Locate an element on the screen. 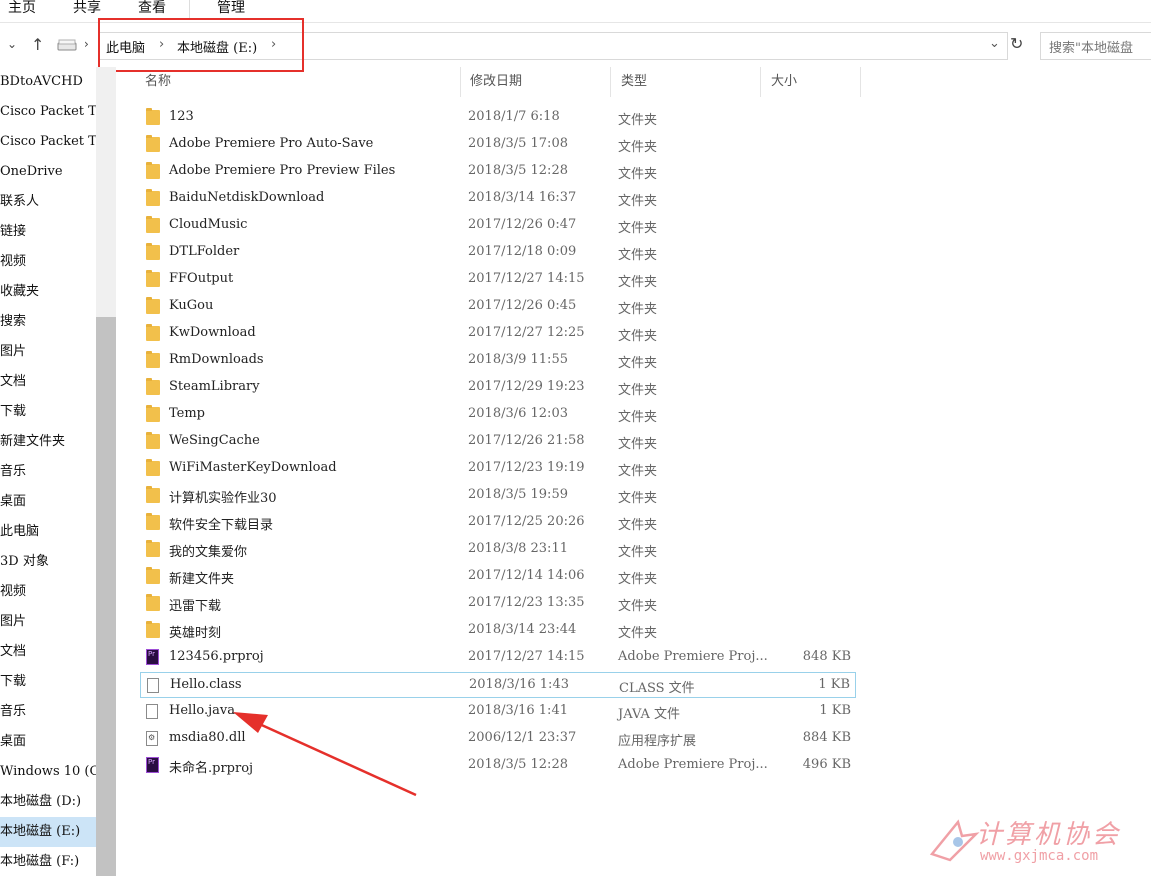 Image resolution: width=1151 pixels, height=876 pixels. recent-locations-chevron-icon: ⌄ is located at coordinates (12, 44).